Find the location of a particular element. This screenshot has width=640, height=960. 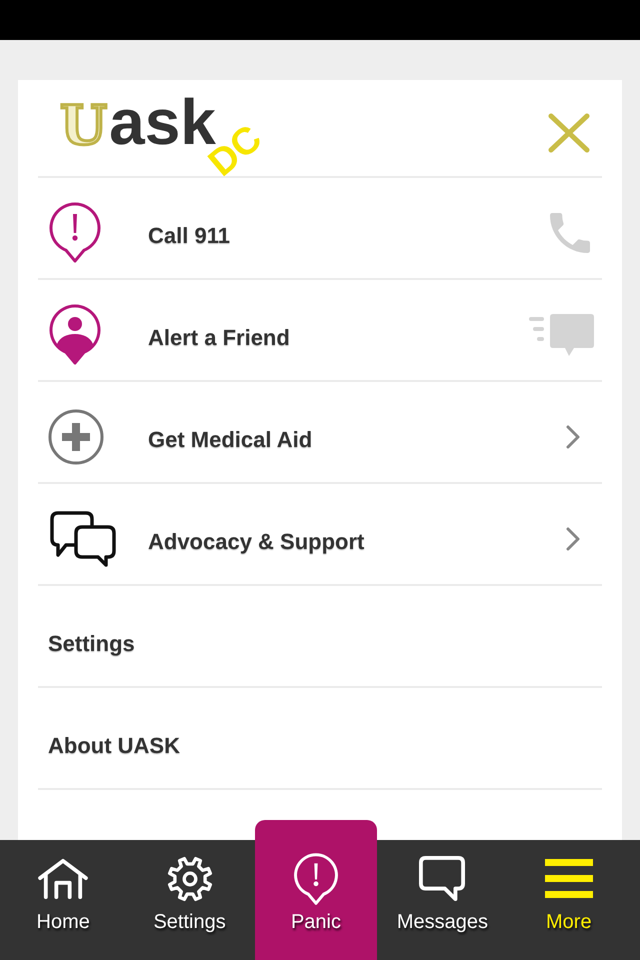

home-icon is located at coordinates (63, 879).